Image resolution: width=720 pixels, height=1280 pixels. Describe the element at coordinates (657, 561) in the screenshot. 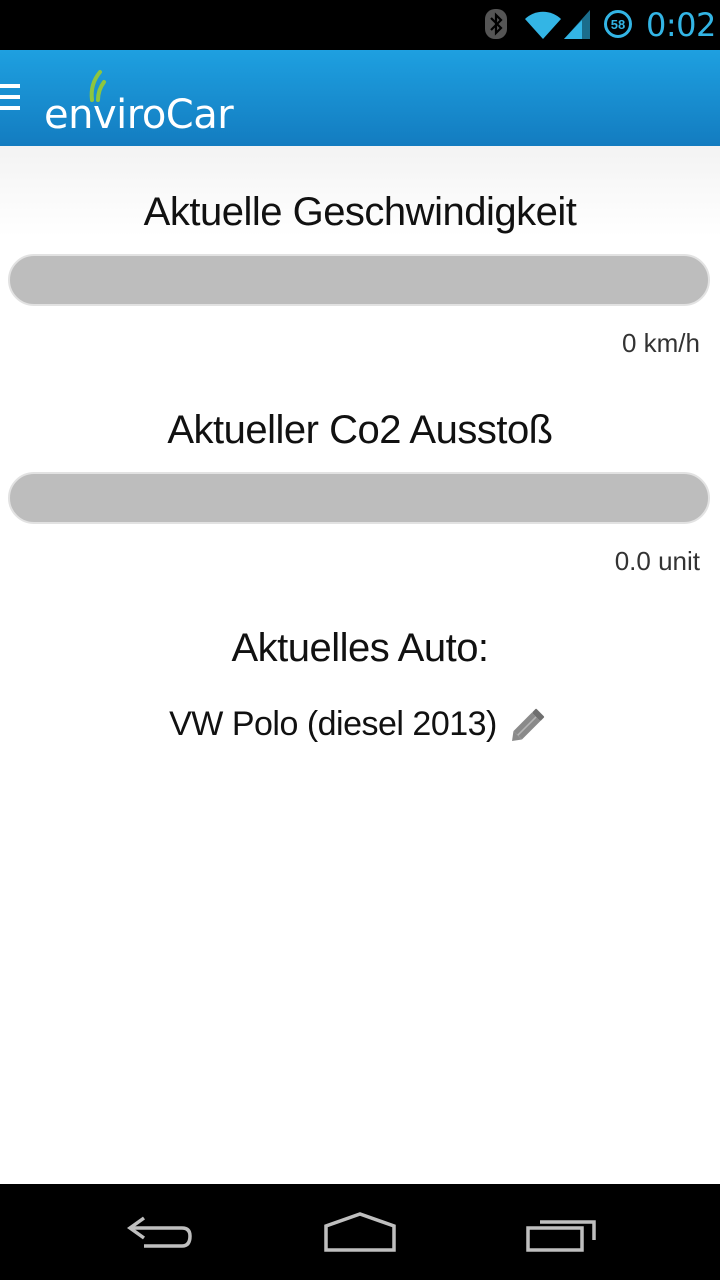

I see `co2-value: 0.0 unit` at that location.